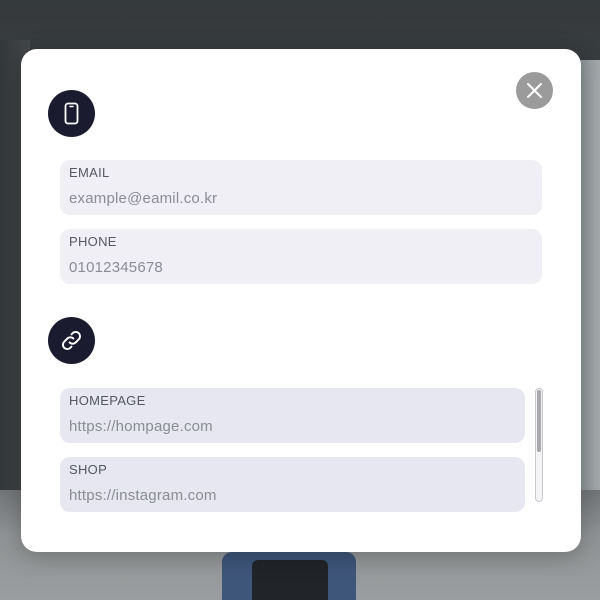 The image size is (600, 600). What do you see at coordinates (88, 469) in the screenshot?
I see `shop-label: SHOP` at bounding box center [88, 469].